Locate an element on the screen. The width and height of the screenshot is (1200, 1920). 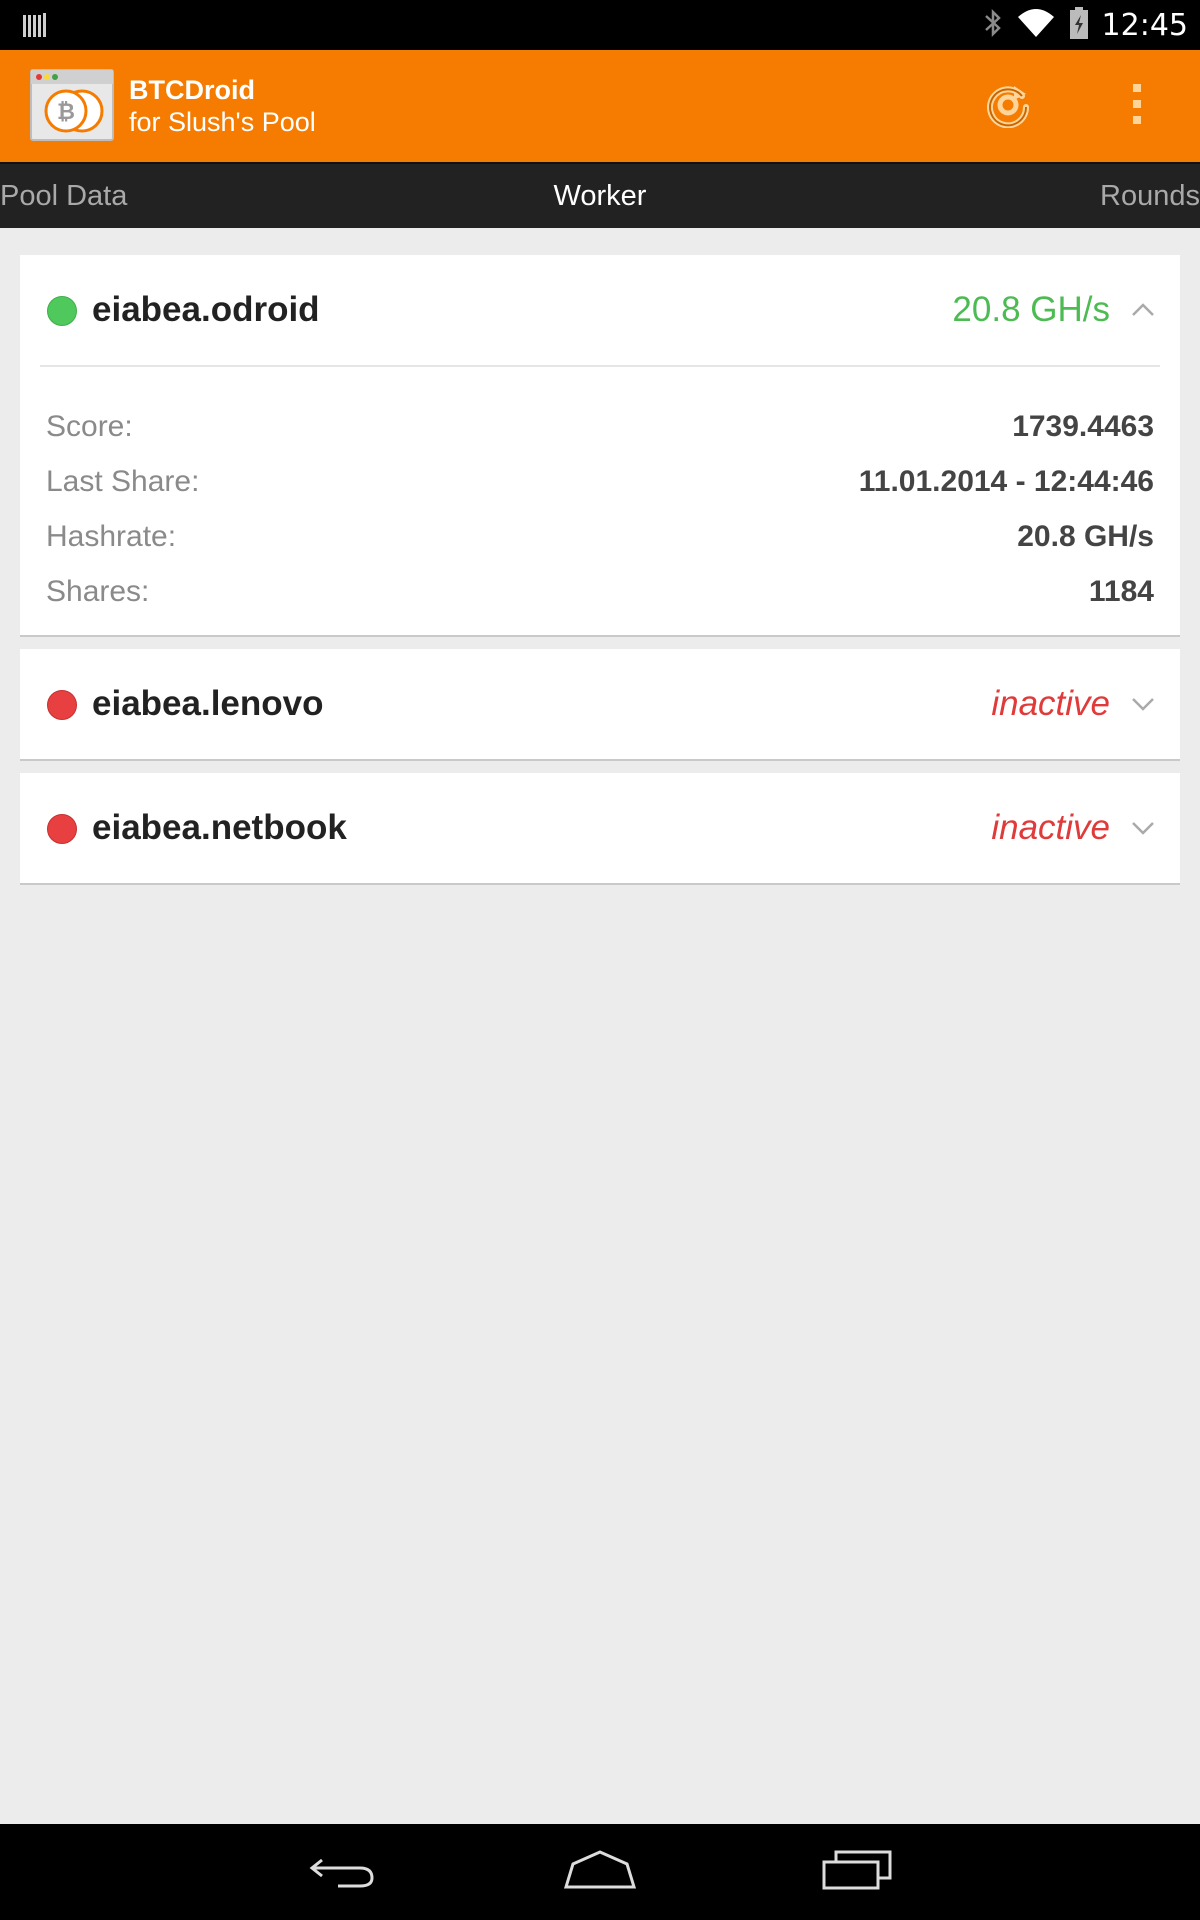
battery-icon is located at coordinates (1079, 25).